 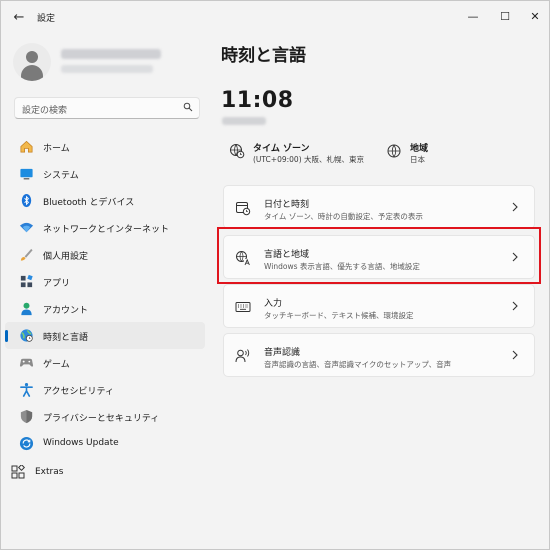 What do you see at coordinates (281, 149) in the screenshot?
I see `timezone-title: タイム ゾーン` at bounding box center [281, 149].